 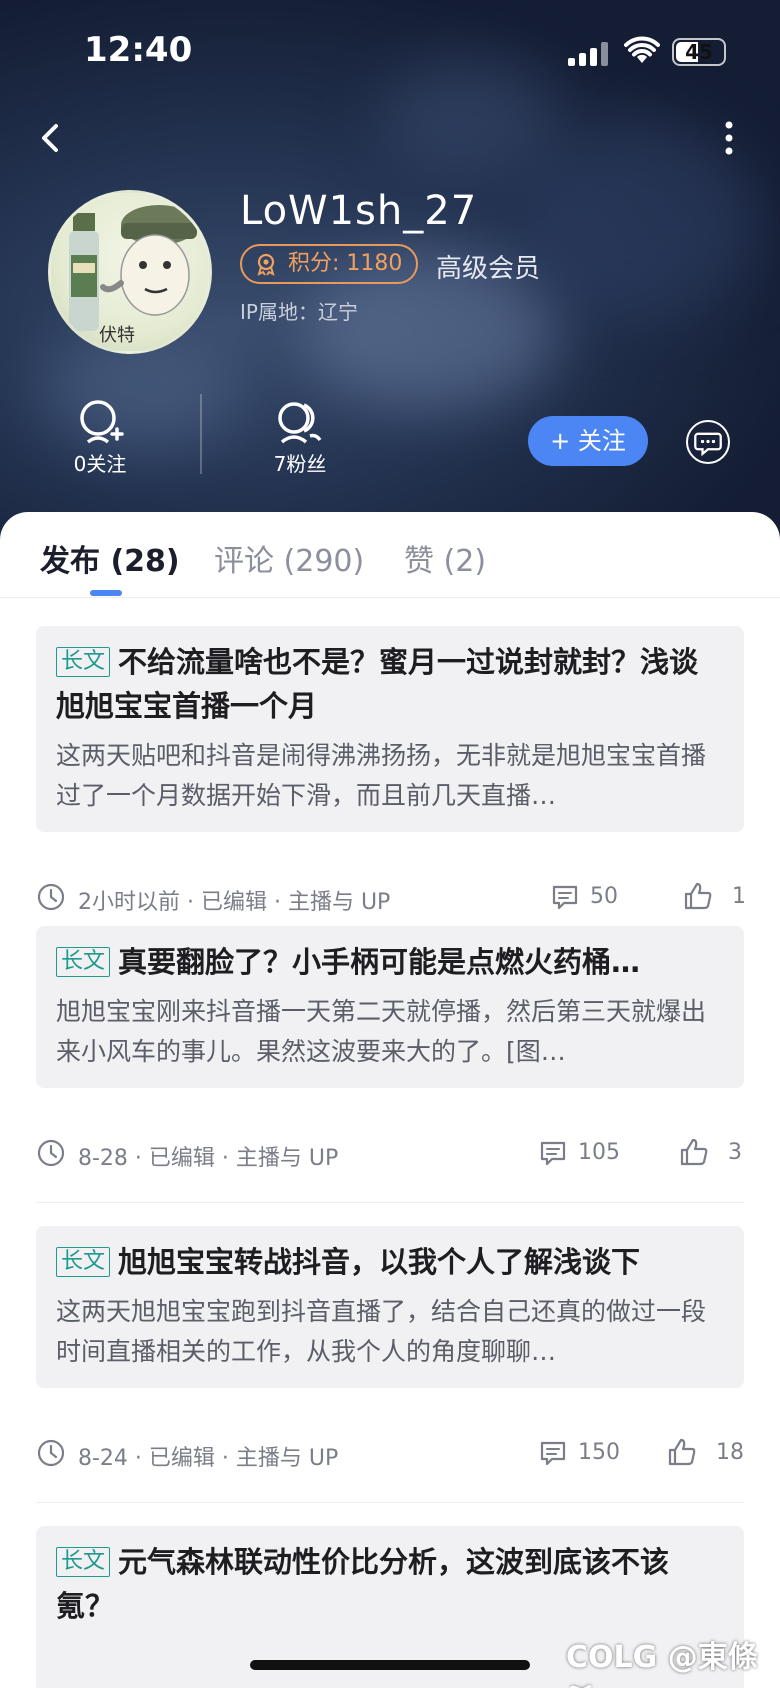 What do you see at coordinates (390, 50) in the screenshot?
I see `status-bar: 12:40 45` at bounding box center [390, 50].